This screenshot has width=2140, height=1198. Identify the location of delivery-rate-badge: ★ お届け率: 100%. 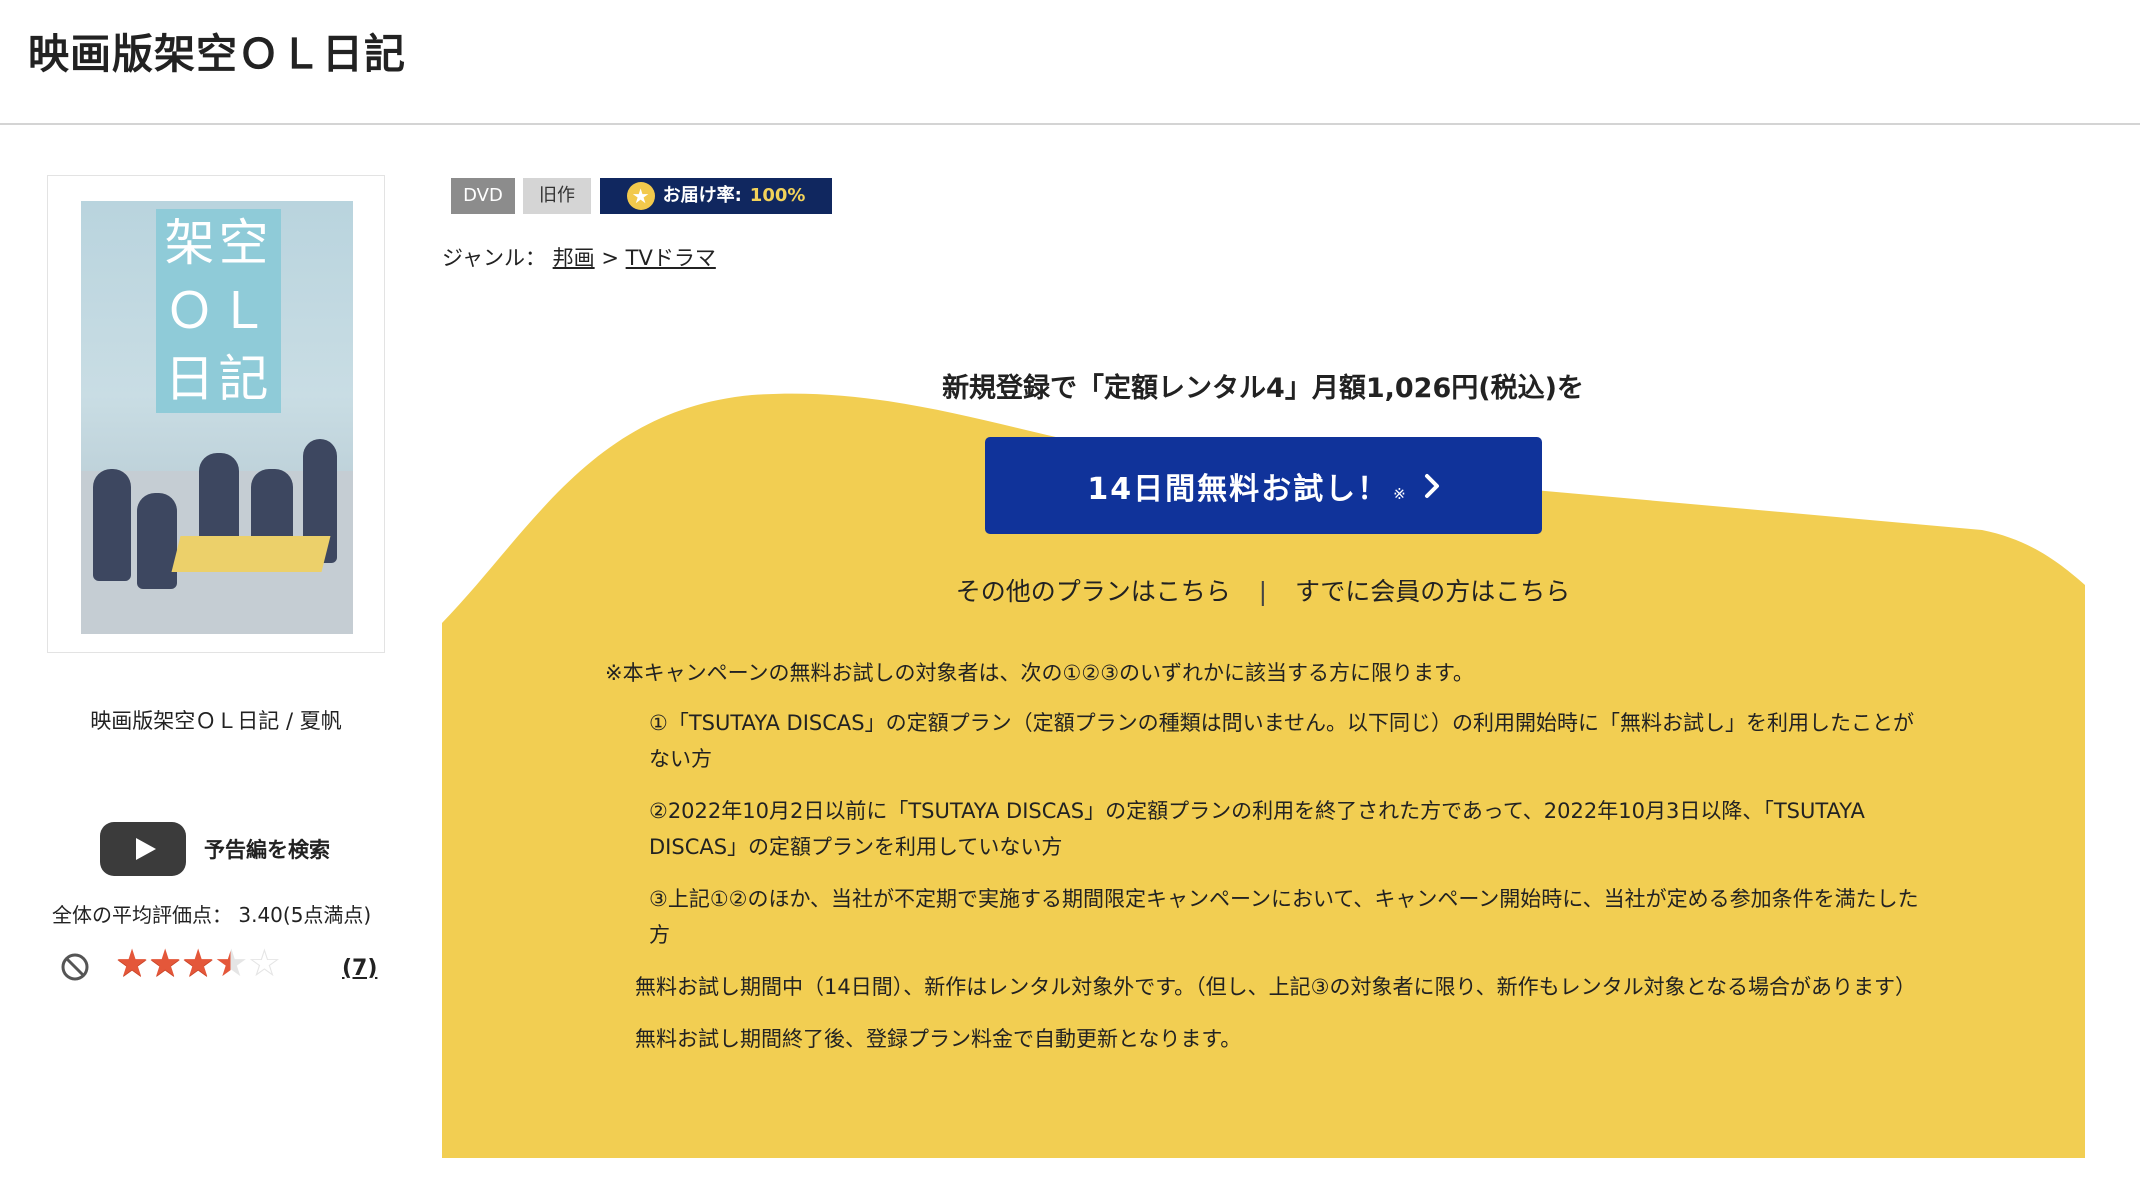
(716, 196).